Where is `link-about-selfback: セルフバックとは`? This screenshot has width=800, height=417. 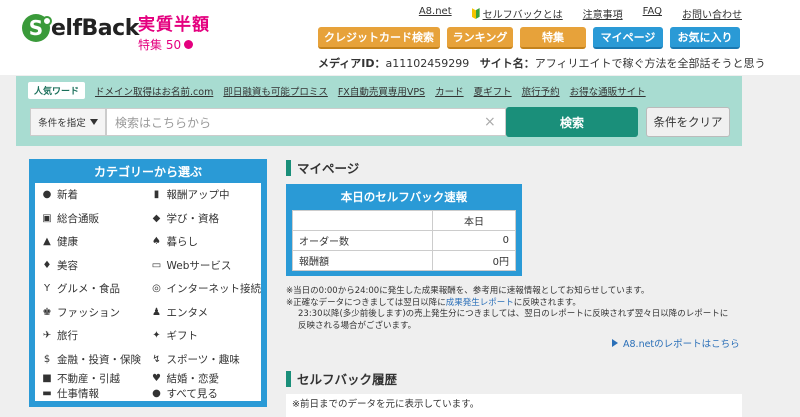 link-about-selfback: セルフバックとは is located at coordinates (517, 13).